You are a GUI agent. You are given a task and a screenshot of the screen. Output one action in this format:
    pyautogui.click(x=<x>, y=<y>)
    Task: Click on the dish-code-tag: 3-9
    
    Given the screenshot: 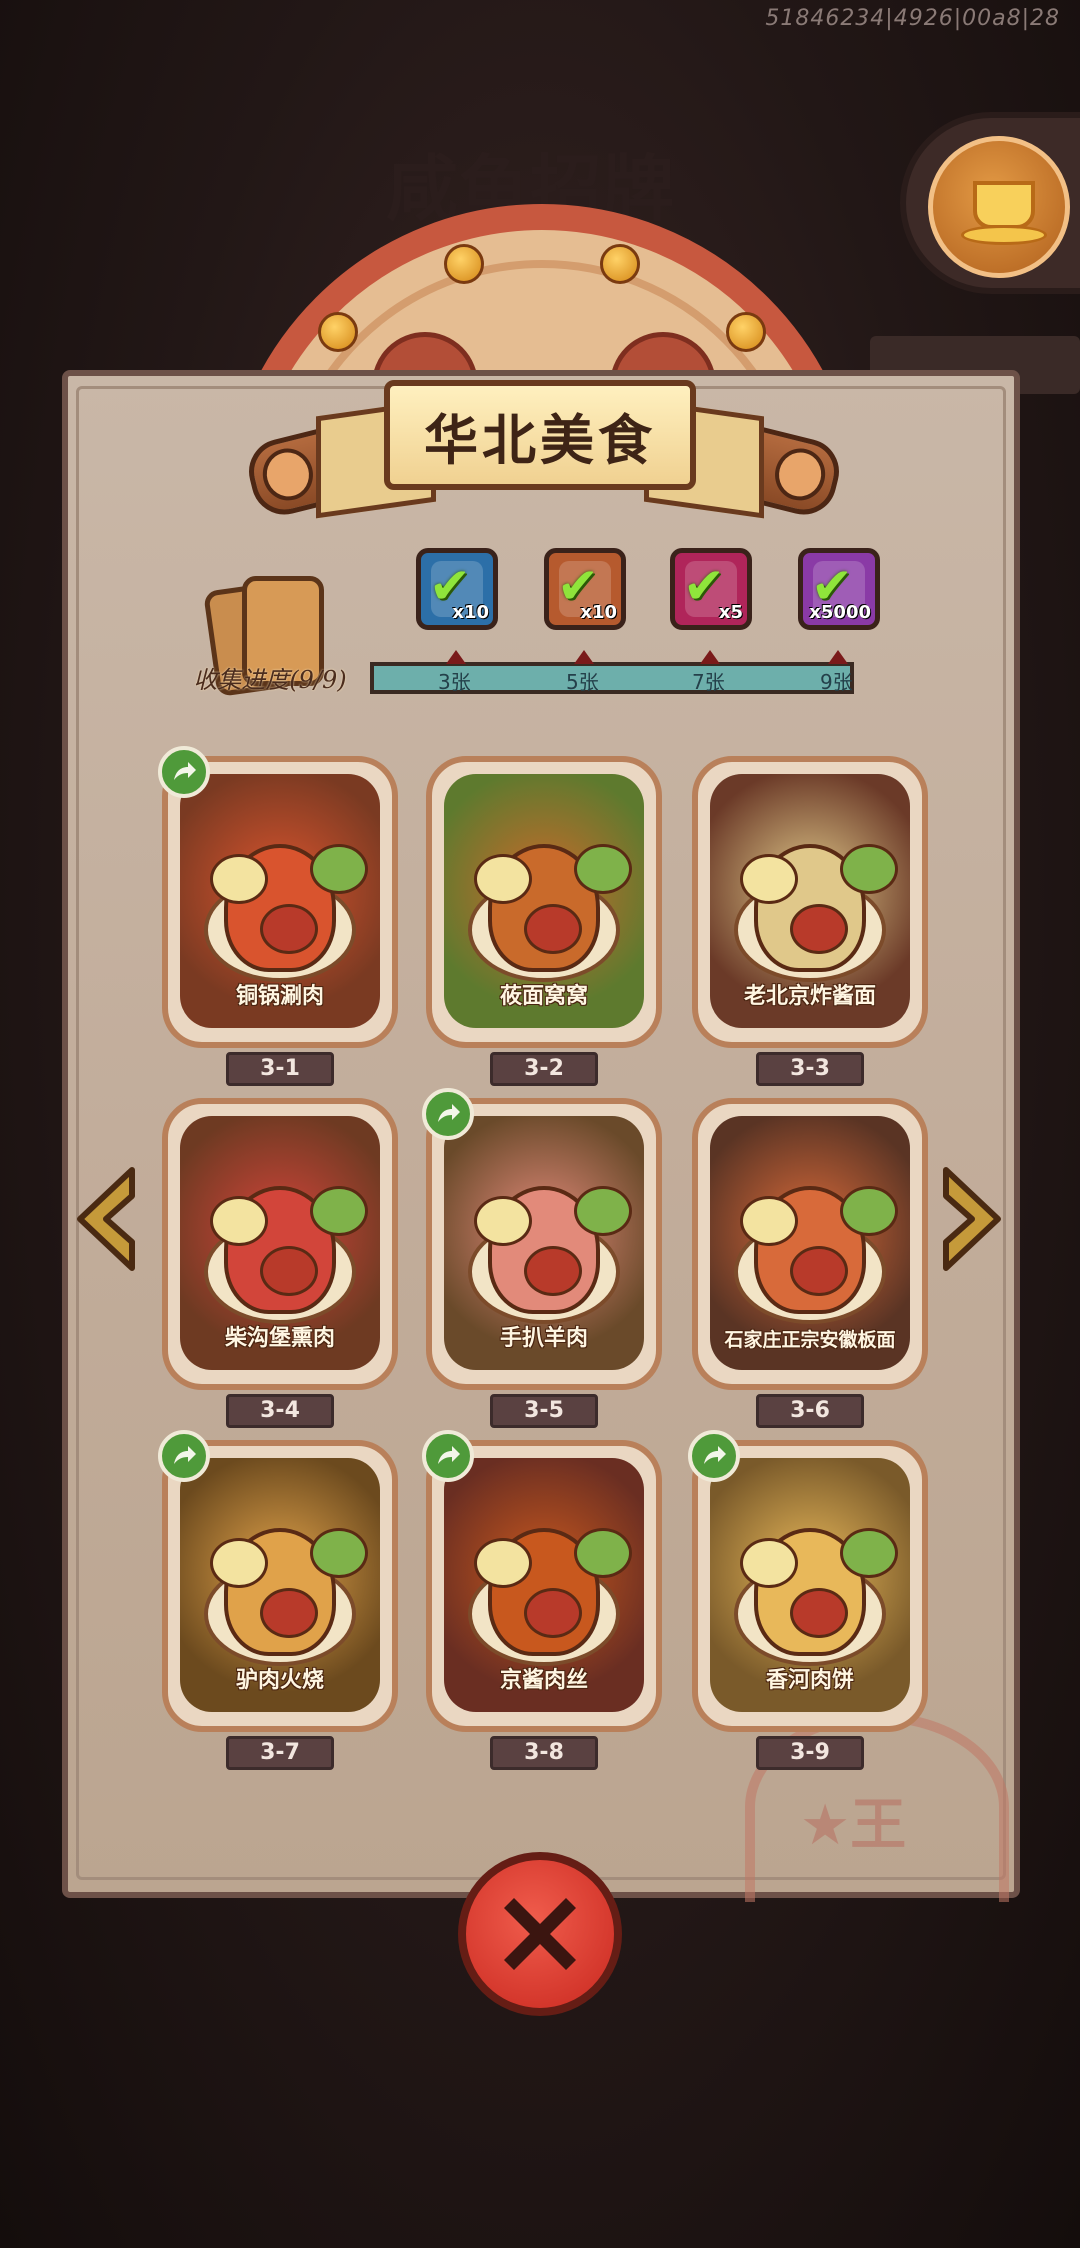 What is the action you would take?
    pyautogui.click(x=810, y=1753)
    